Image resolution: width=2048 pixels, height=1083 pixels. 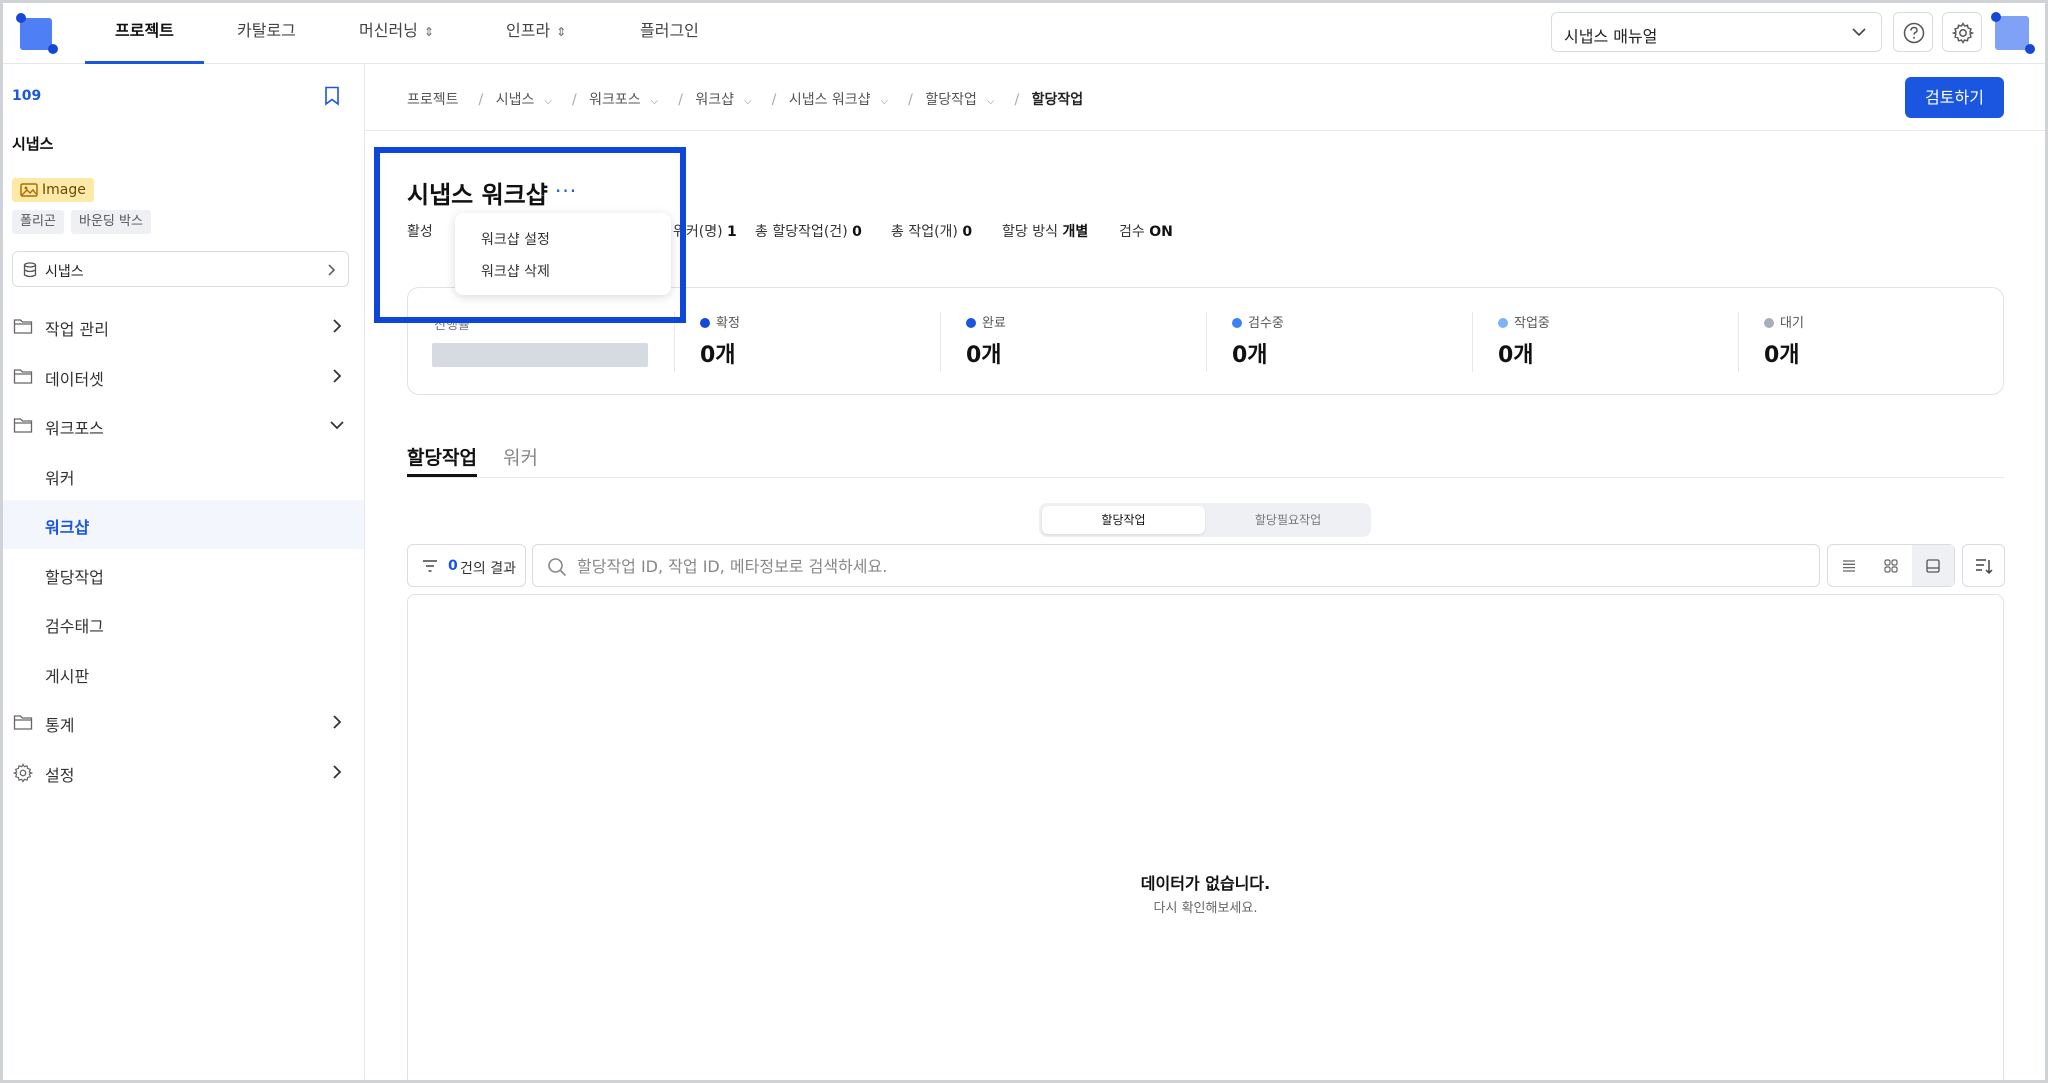 What do you see at coordinates (442, 456) in the screenshot?
I see `tab-assignment: 할당작업` at bounding box center [442, 456].